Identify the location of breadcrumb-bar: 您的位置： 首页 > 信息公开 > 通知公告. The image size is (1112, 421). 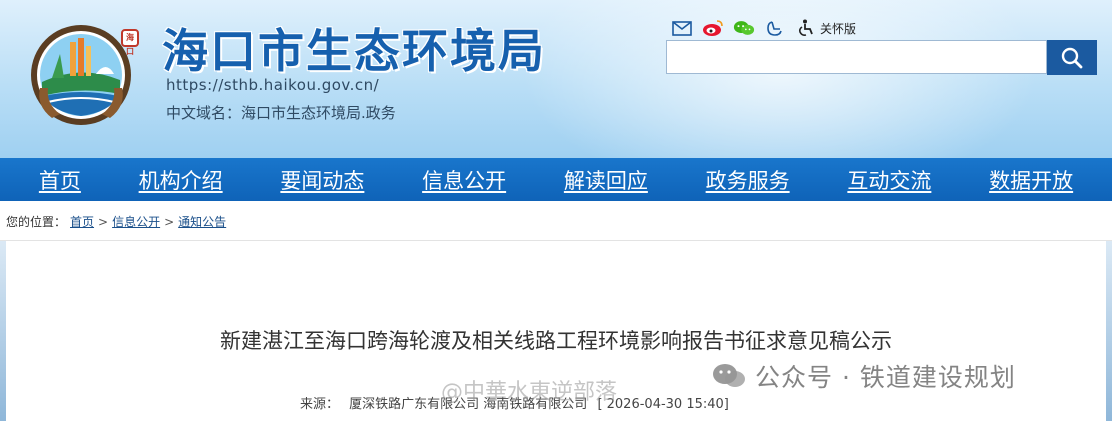
(556, 221).